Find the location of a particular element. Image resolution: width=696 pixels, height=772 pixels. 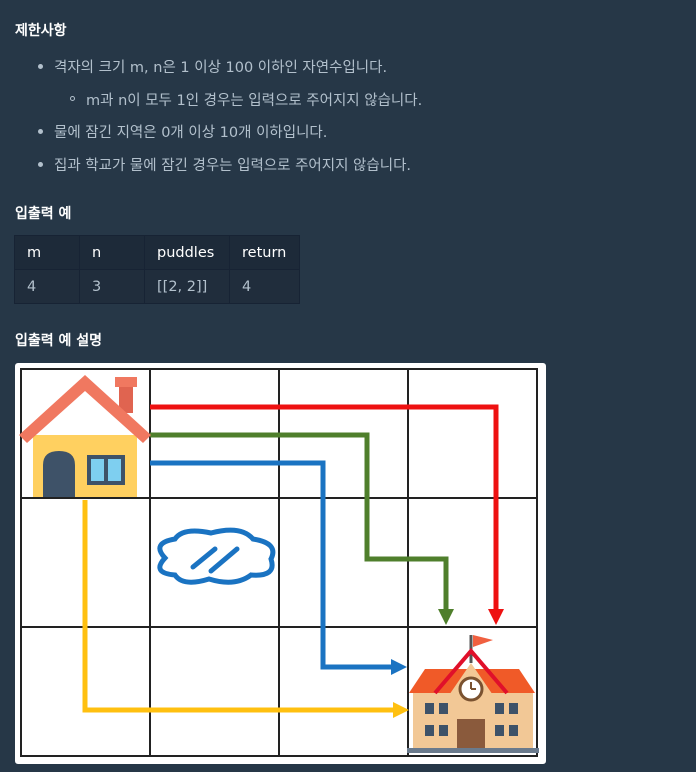

constraint-item: 격자의 크기 m, n은 1 이상 100 이하인 자연수입니다. is located at coordinates (221, 68).